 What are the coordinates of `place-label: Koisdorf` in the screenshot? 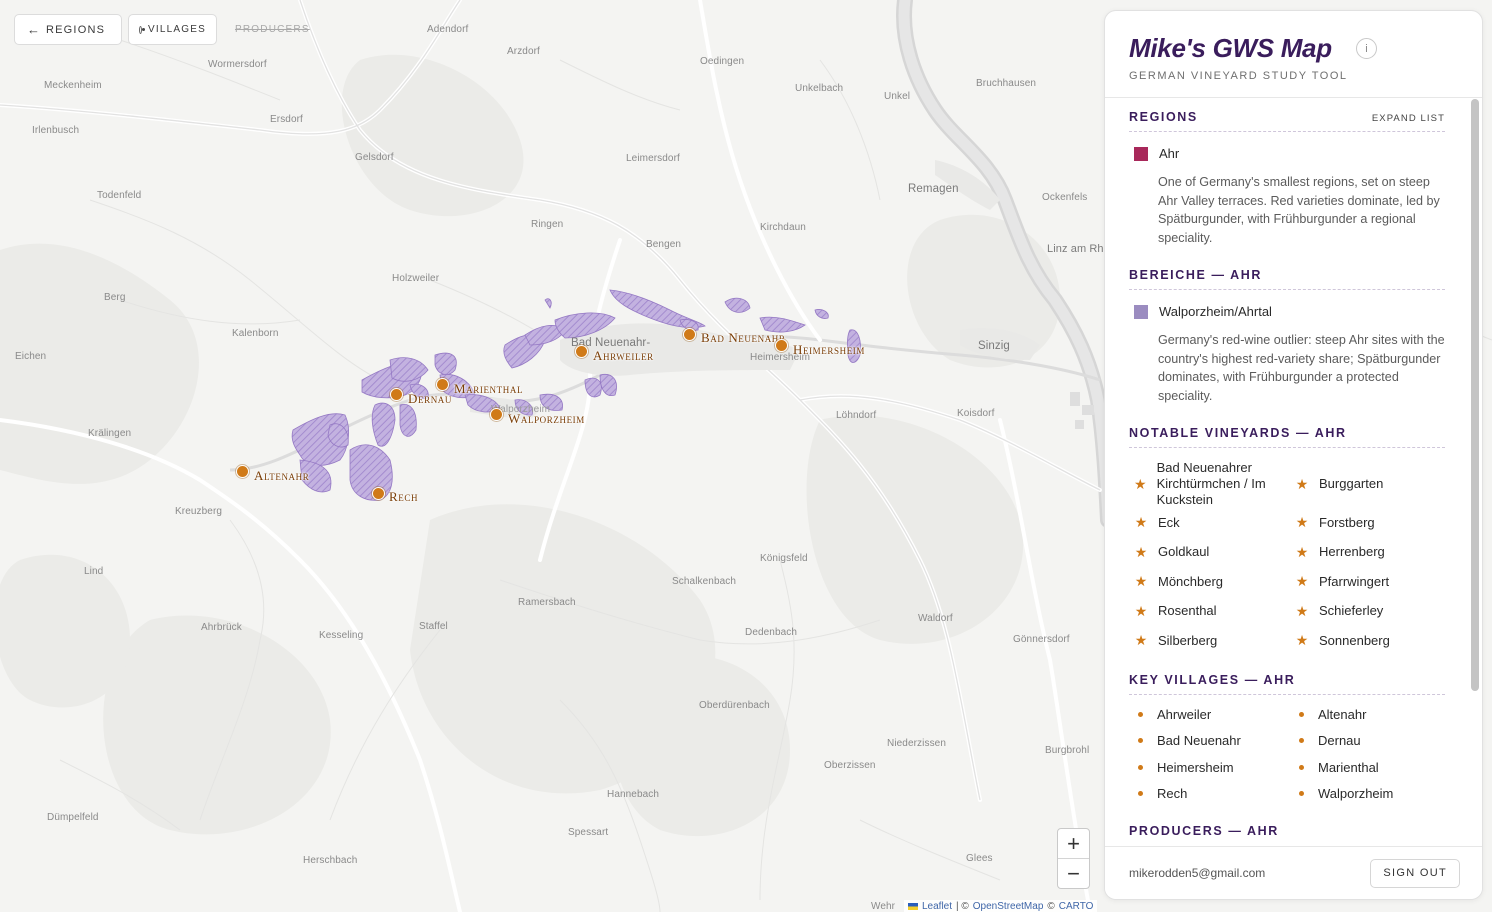 It's located at (976, 413).